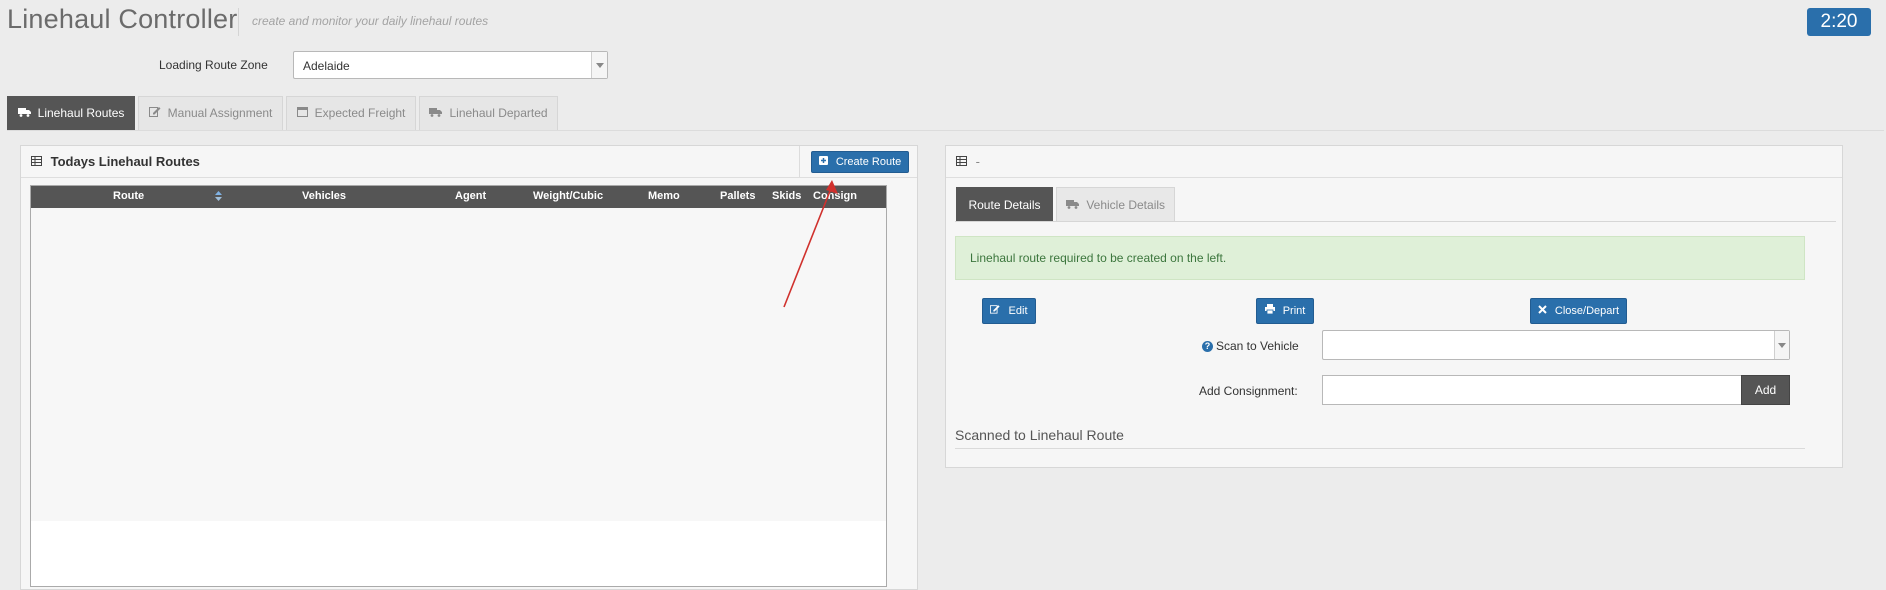  I want to click on scan-to-vehicle-select, so click(1556, 345).